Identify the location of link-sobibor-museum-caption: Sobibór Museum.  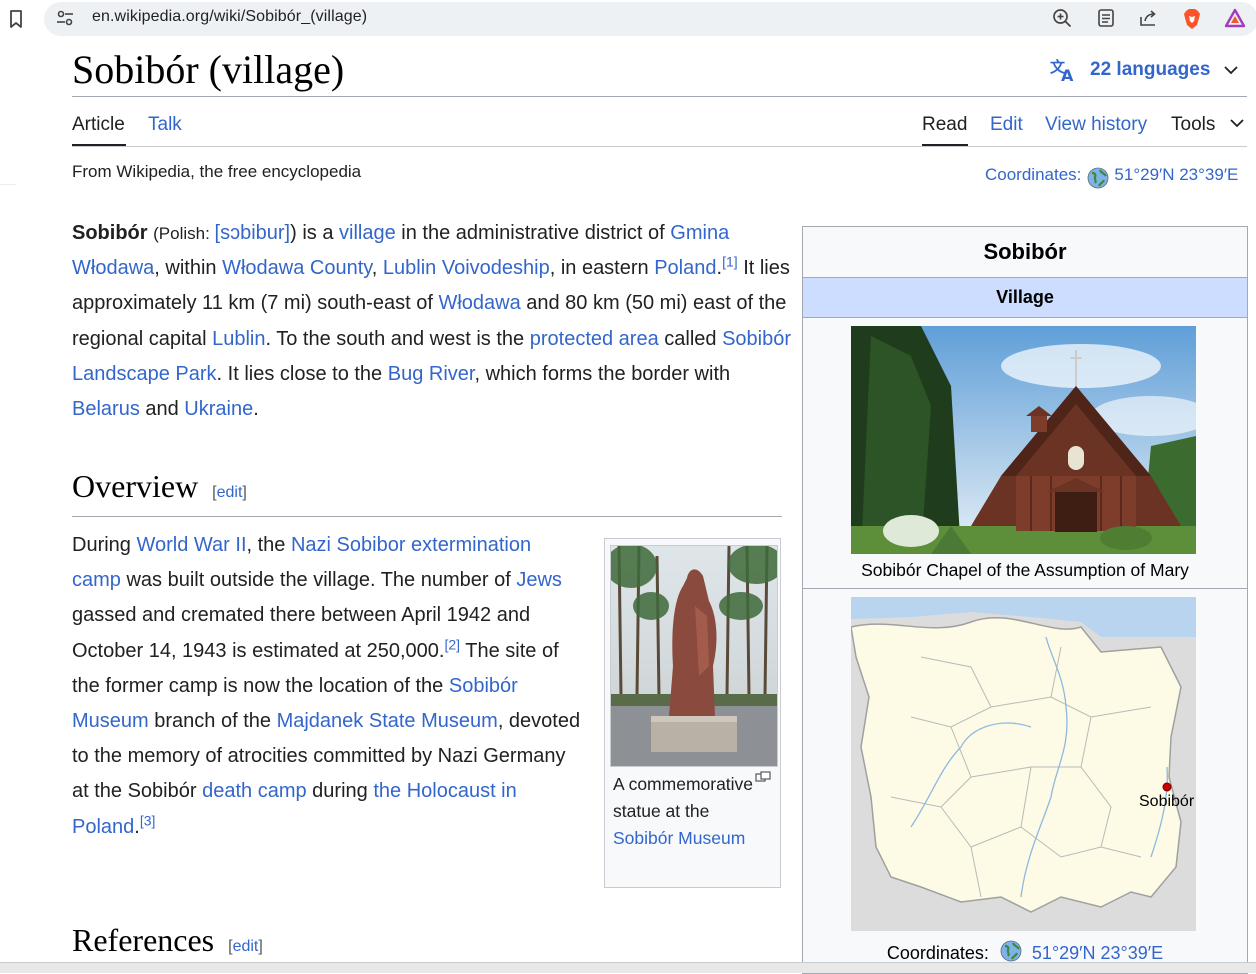
(679, 838).